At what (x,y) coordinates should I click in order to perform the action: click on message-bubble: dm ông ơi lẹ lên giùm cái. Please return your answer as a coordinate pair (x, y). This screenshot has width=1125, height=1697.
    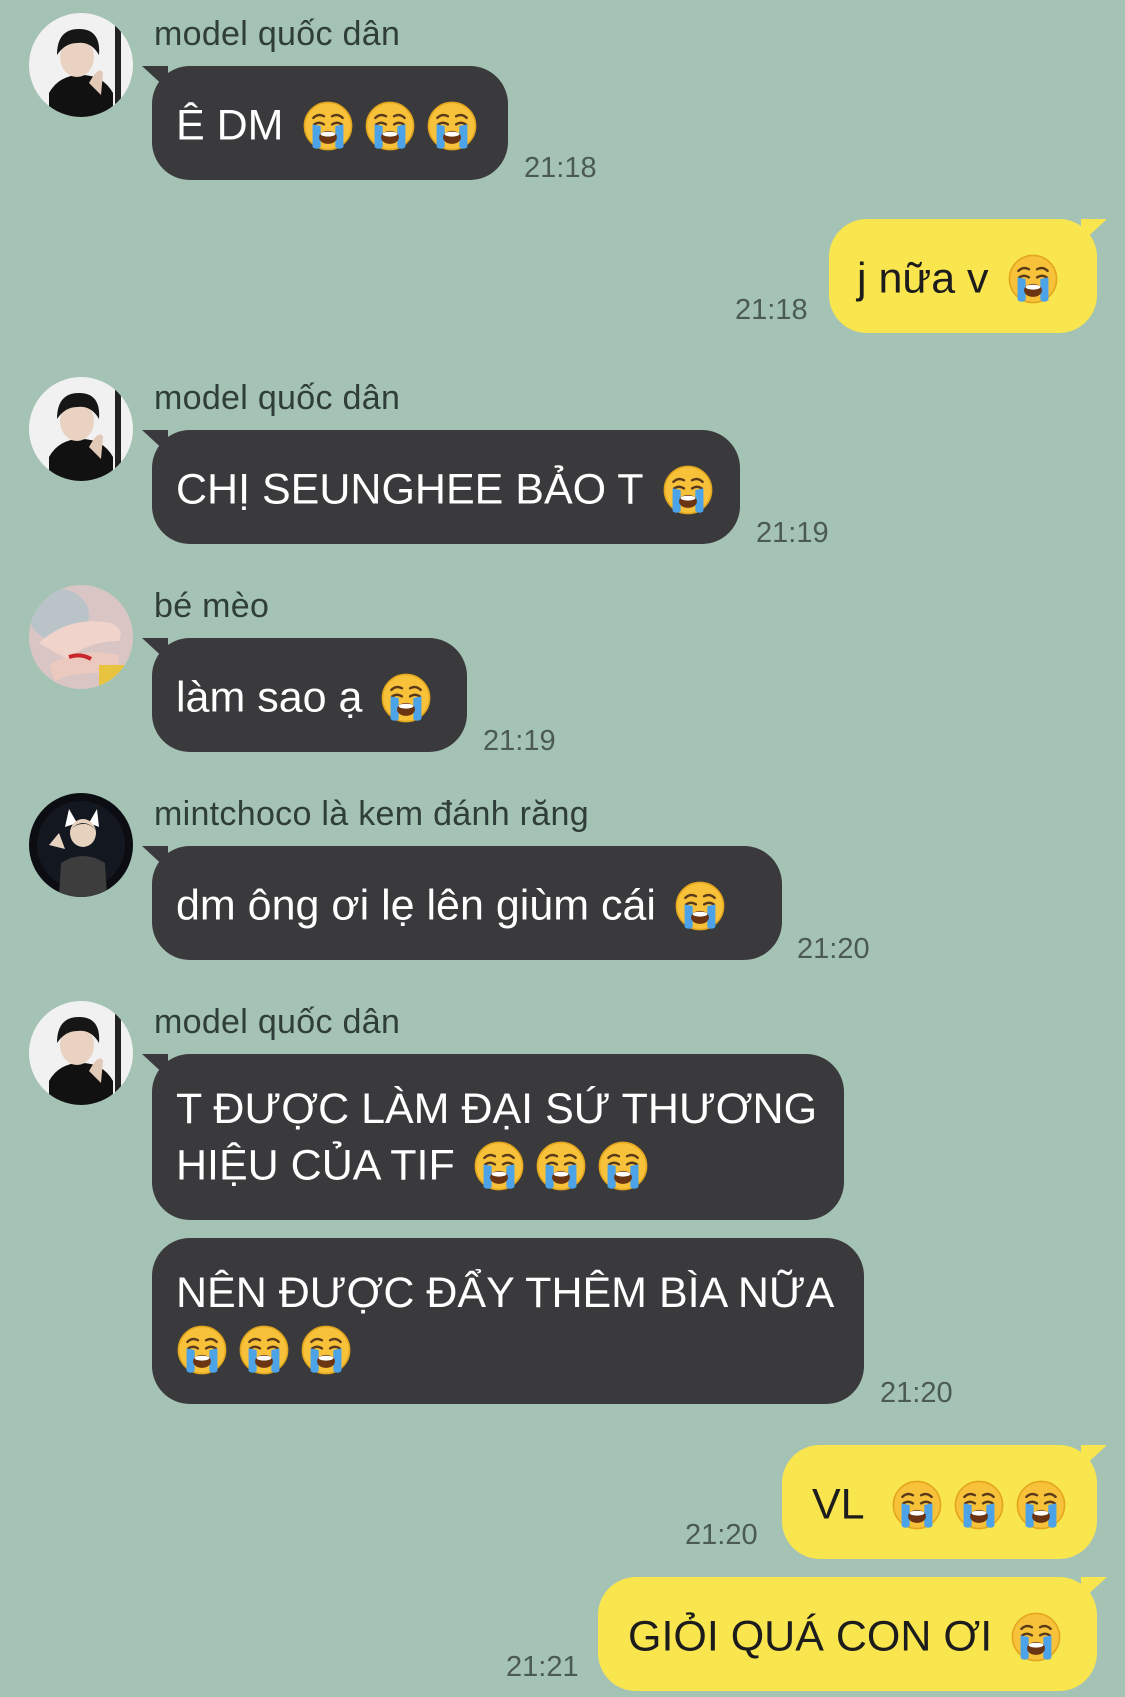
    Looking at the image, I should click on (462, 903).